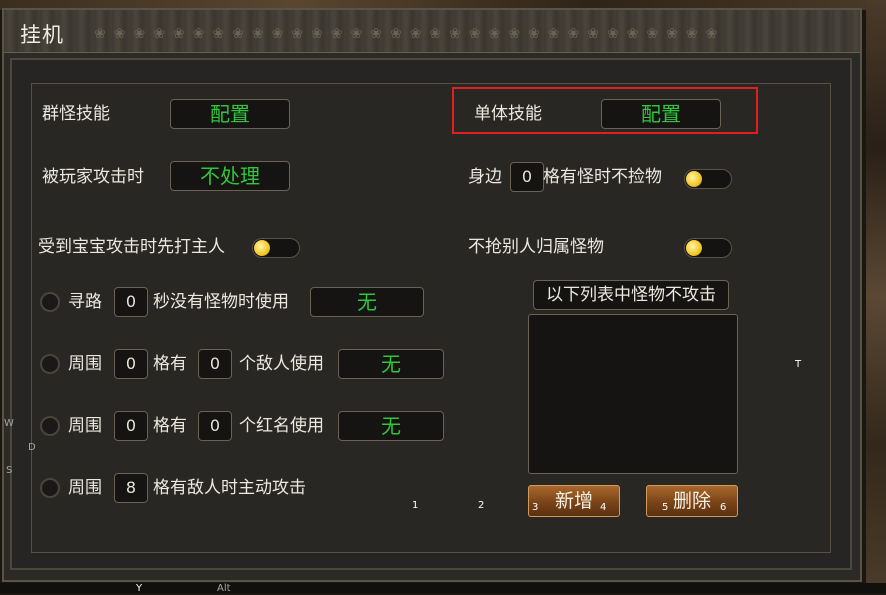  What do you see at coordinates (32, 447) in the screenshot?
I see `hotkey-hint: D` at bounding box center [32, 447].